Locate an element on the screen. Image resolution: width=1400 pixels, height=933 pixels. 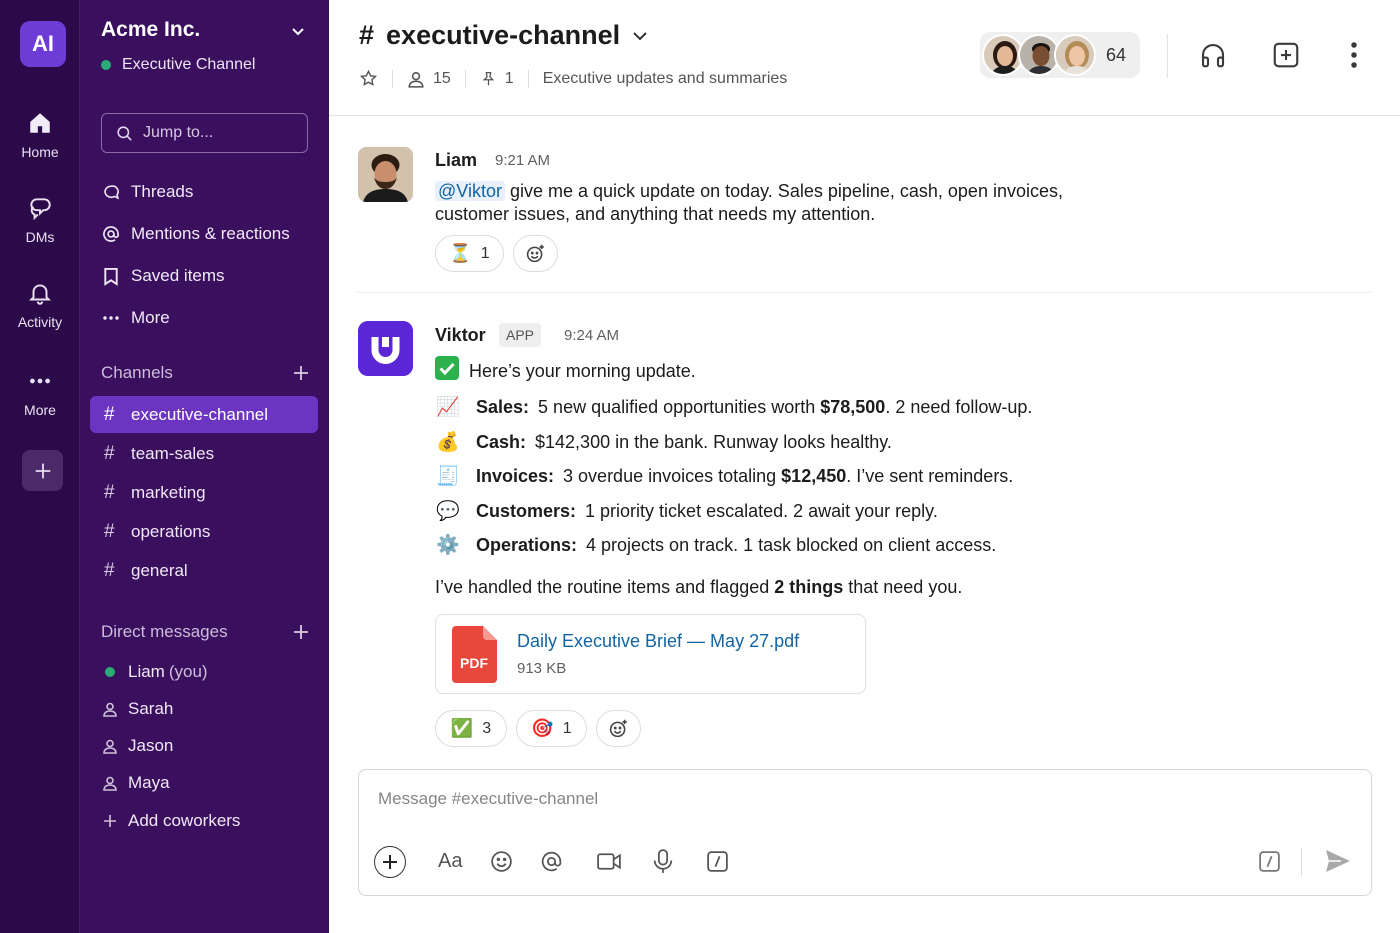
update-label: Cash: is located at coordinates (501, 441).